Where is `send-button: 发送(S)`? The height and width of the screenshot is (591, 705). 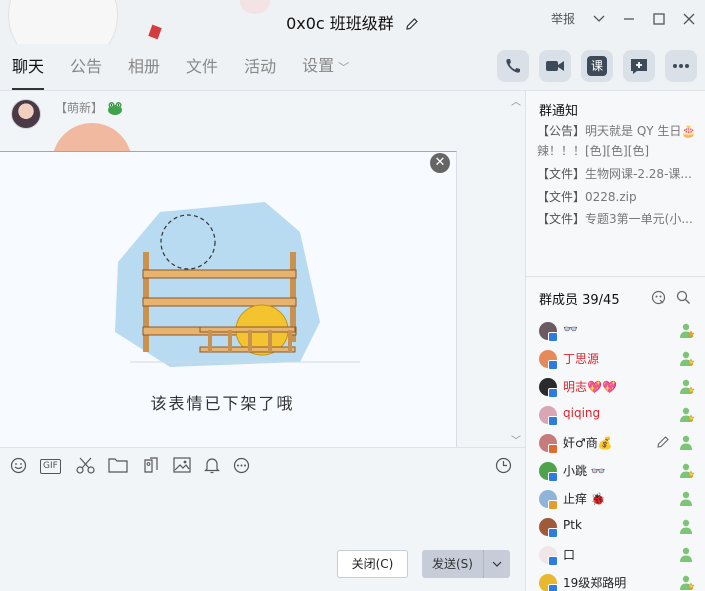
send-button: 发送(S) is located at coordinates (466, 564).